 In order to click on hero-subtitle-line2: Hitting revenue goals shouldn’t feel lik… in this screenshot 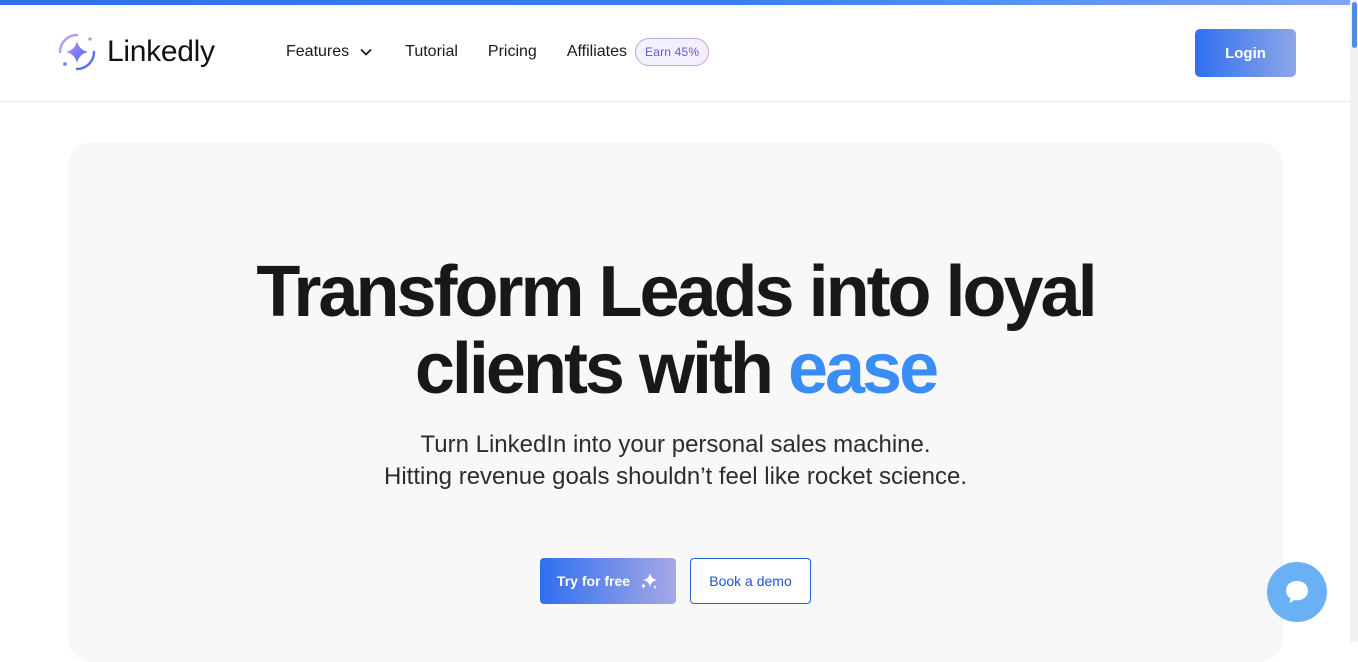, I will do `click(675, 476)`.